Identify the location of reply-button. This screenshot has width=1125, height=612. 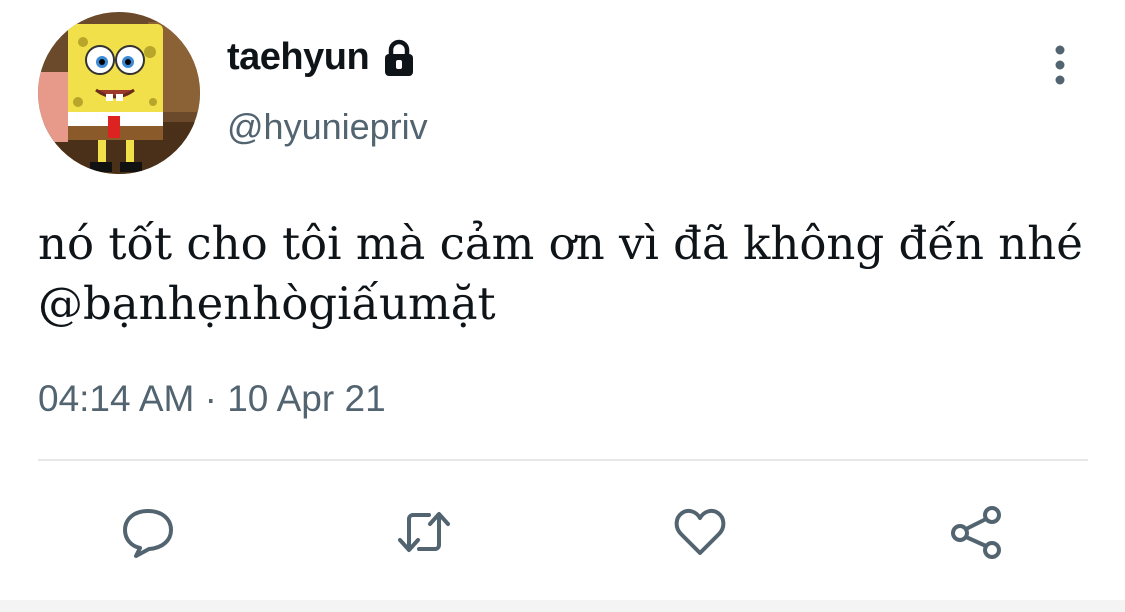
(148, 532).